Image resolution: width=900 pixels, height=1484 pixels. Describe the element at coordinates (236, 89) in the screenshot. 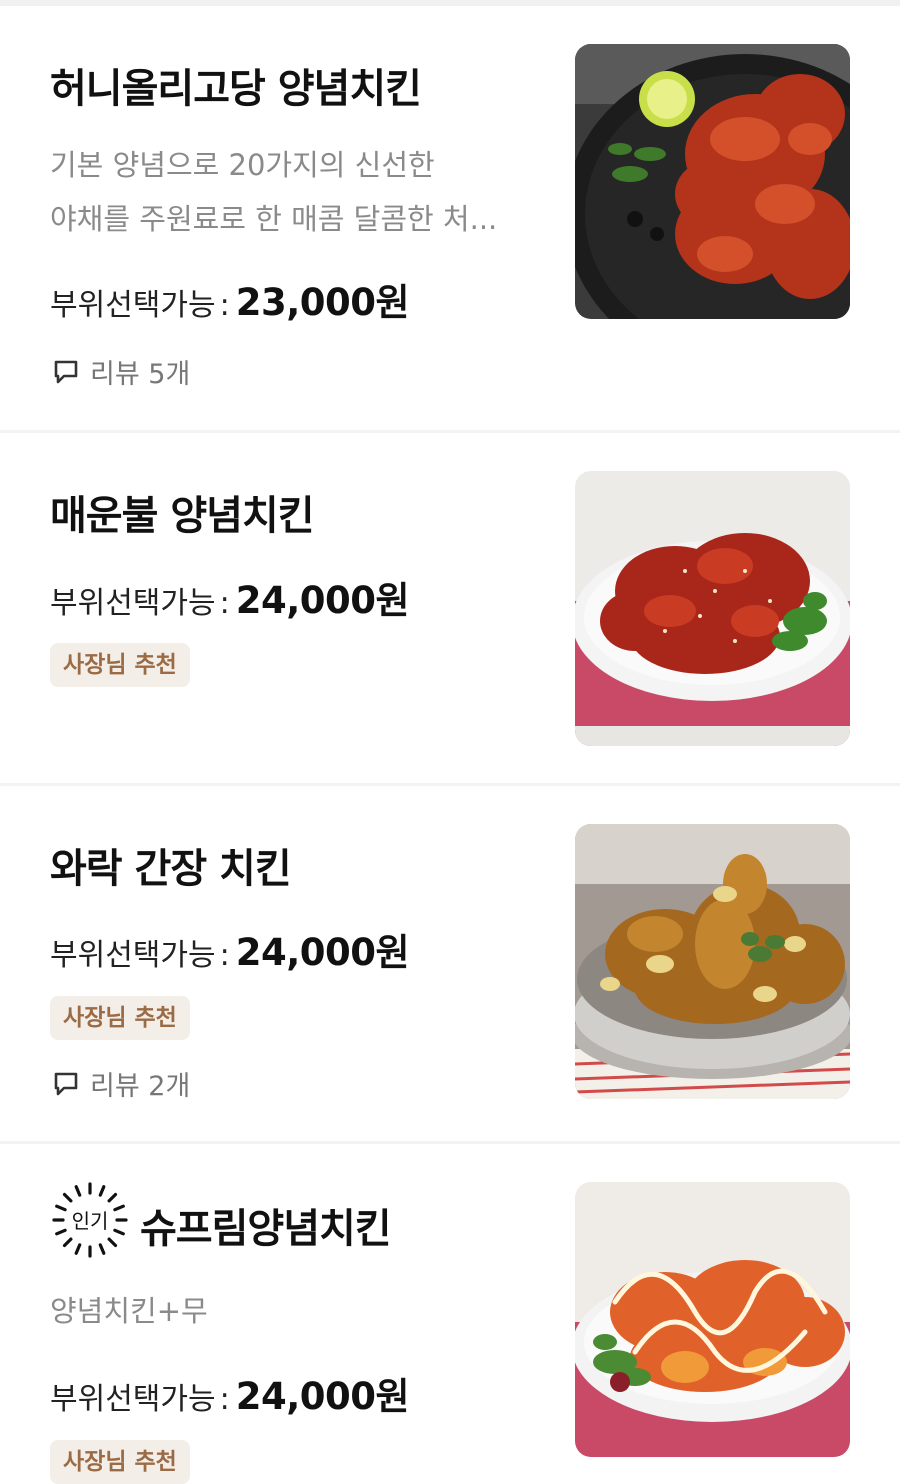

I see `menu-item-name: 허니올리고당 양념치킨` at that location.